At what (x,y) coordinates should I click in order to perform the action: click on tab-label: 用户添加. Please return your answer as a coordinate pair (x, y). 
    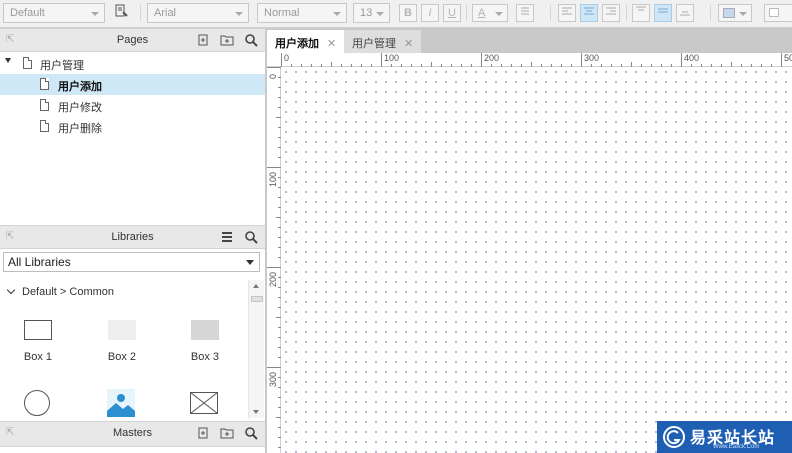
    Looking at the image, I should click on (297, 44).